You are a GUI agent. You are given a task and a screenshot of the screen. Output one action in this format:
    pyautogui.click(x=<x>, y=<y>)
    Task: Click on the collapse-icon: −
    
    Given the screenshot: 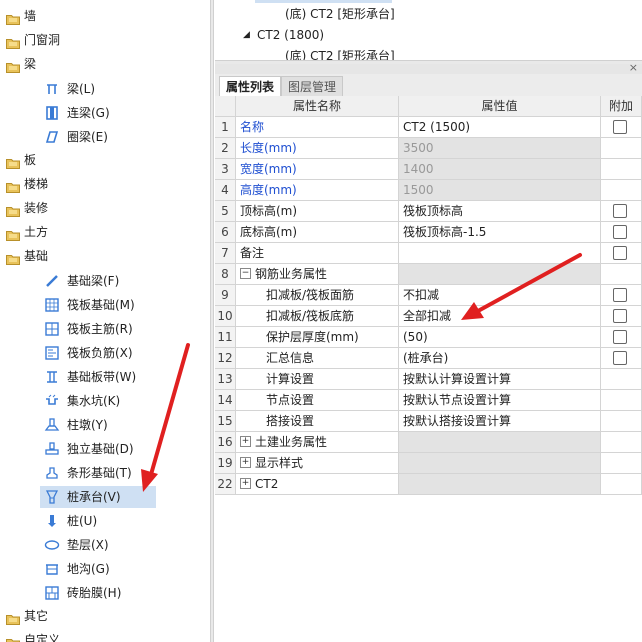 What is the action you would take?
    pyautogui.click(x=245, y=273)
    